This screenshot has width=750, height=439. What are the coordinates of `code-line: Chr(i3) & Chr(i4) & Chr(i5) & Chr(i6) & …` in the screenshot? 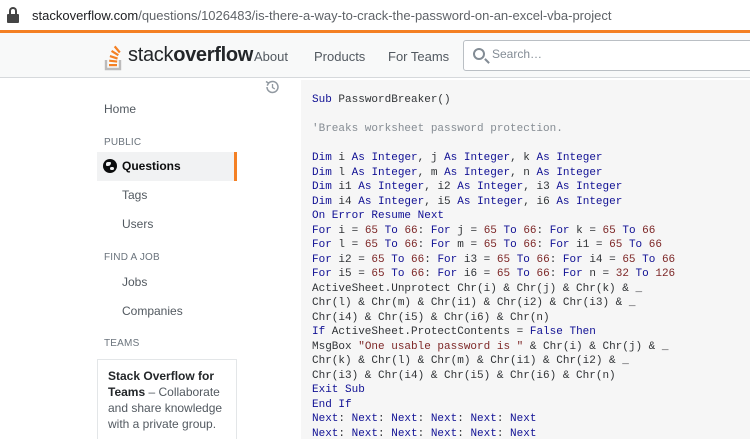 It's located at (531, 376).